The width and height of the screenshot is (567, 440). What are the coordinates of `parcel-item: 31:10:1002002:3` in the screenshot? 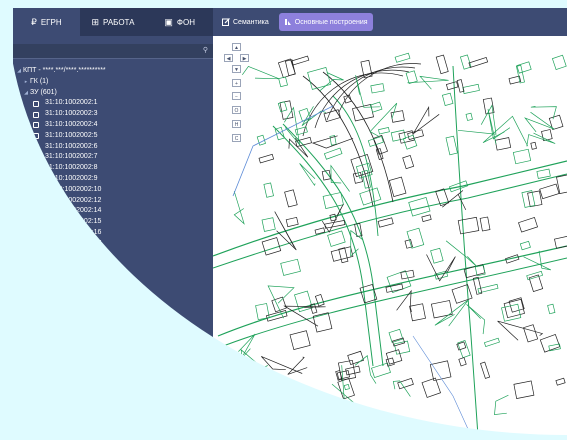 It's located at (114, 114).